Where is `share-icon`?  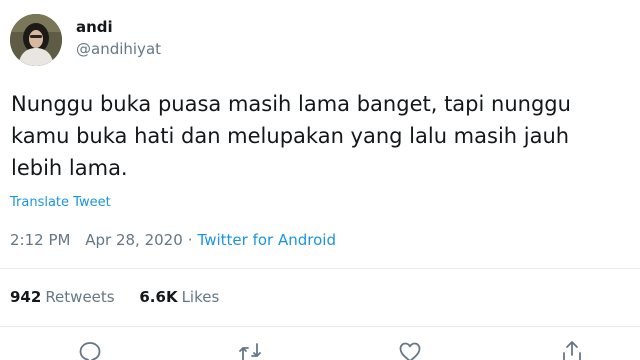 share-icon is located at coordinates (572, 350).